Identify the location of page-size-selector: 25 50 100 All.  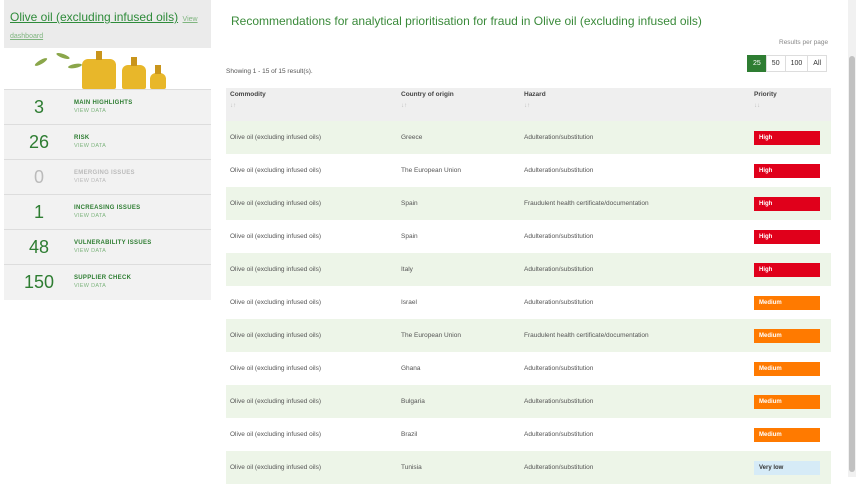
(787, 63).